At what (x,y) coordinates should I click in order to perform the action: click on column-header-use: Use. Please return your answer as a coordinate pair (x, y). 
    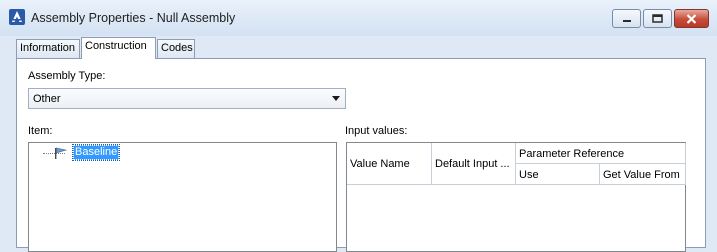
    Looking at the image, I should click on (558, 174).